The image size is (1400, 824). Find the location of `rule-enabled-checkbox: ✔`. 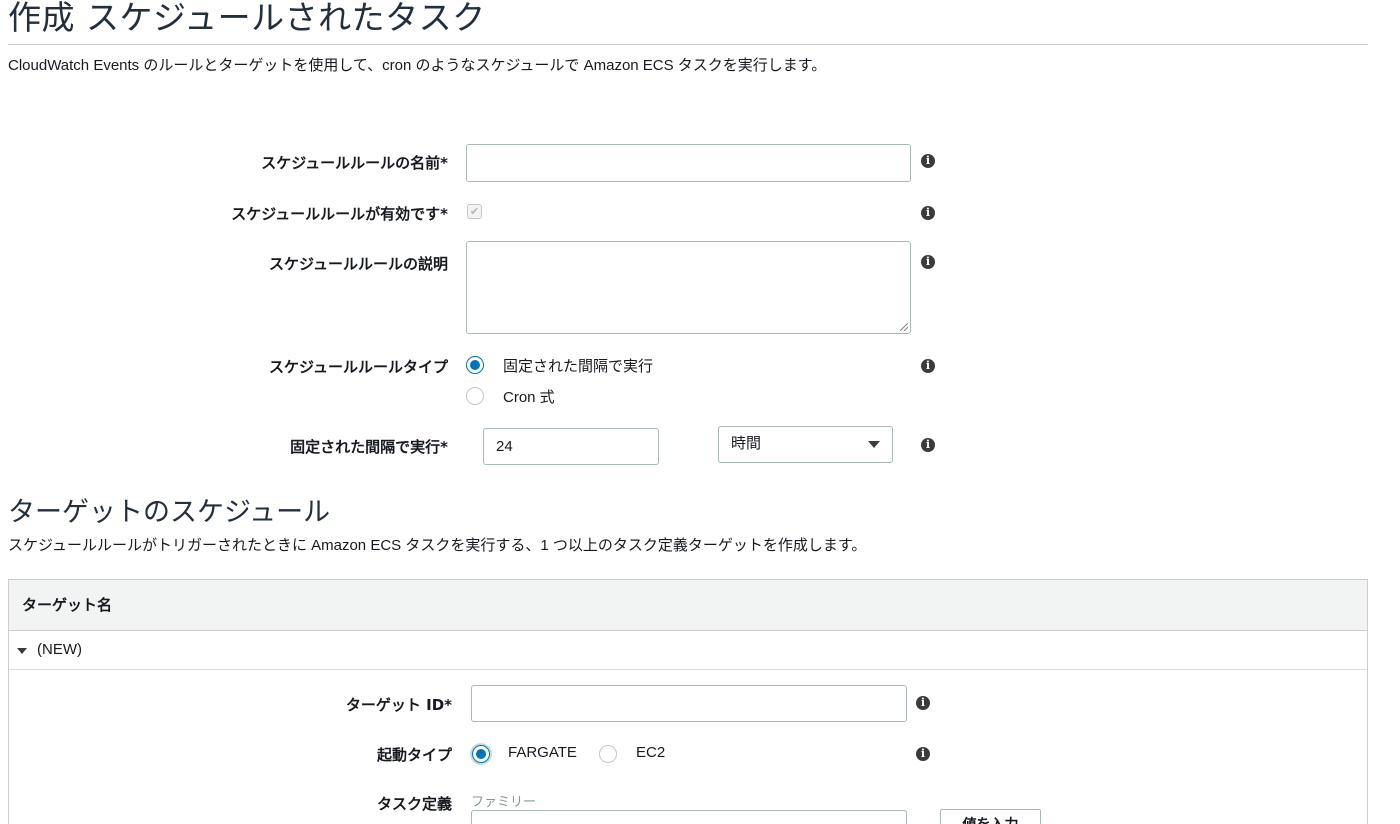

rule-enabled-checkbox: ✔ is located at coordinates (474, 211).